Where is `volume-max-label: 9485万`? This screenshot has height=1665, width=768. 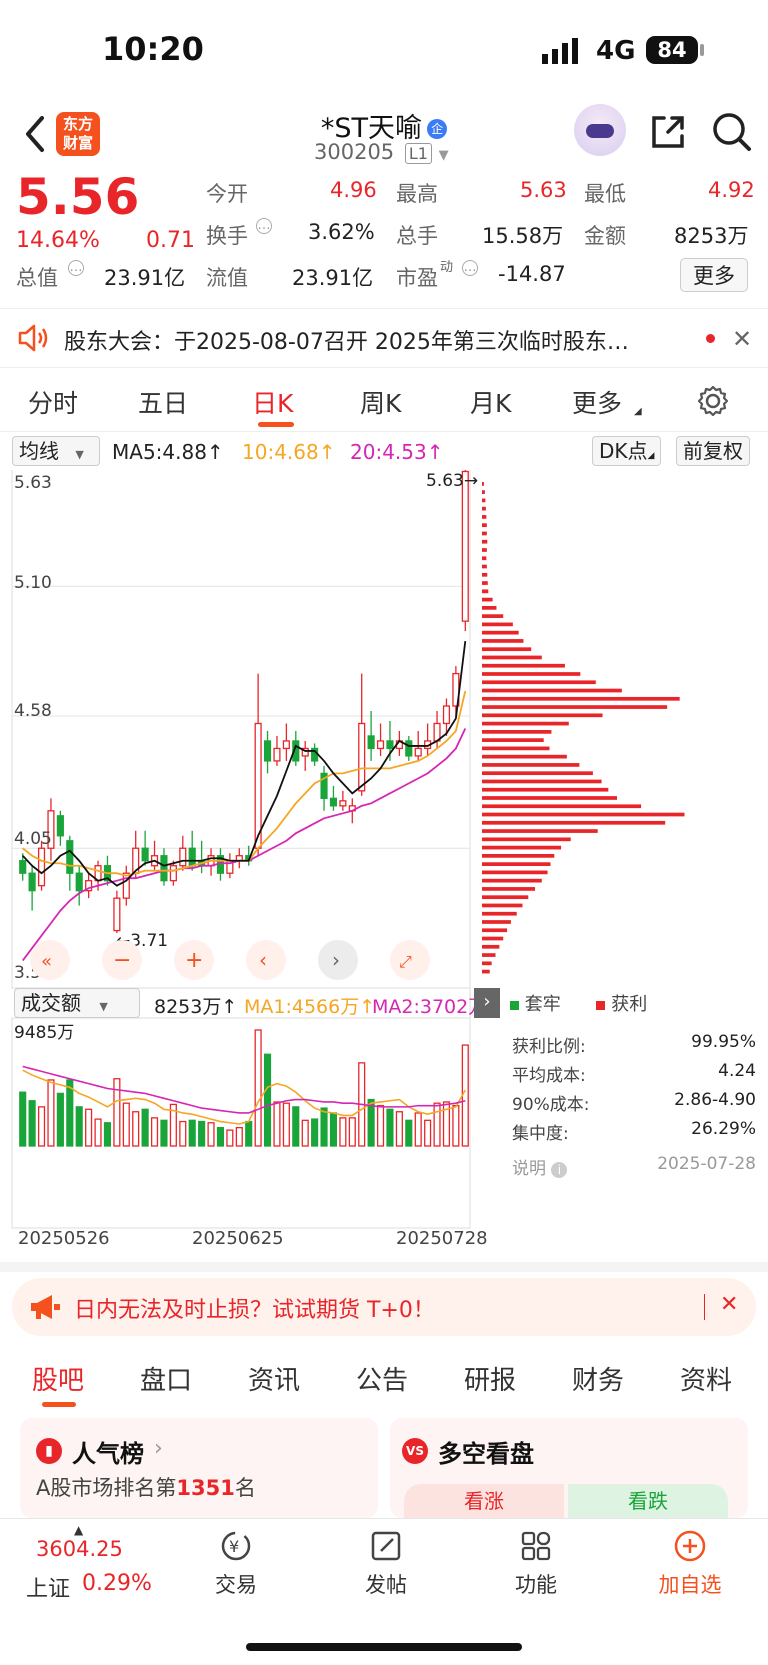
volume-max-label: 9485万 is located at coordinates (44, 1033).